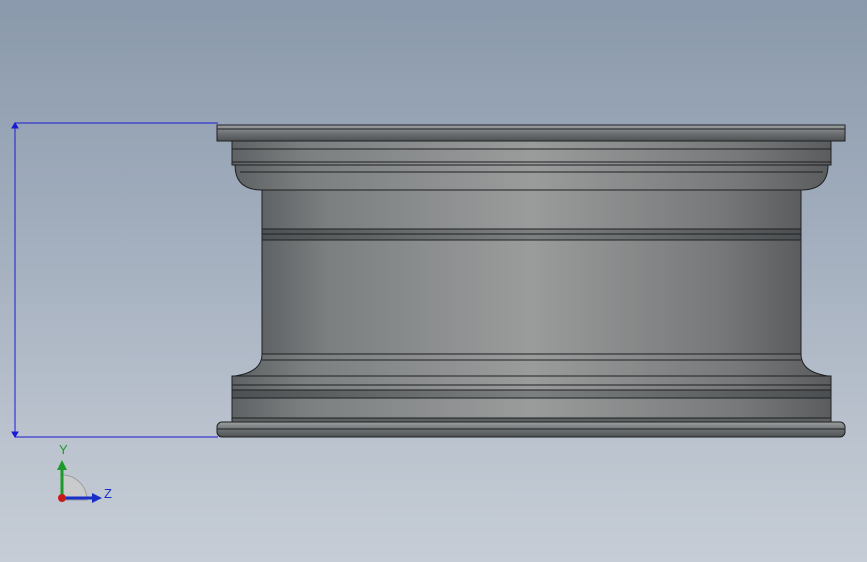 The width and height of the screenshot is (867, 562). Describe the element at coordinates (531, 408) in the screenshot. I see `rim-bottom-bead-seat` at that location.